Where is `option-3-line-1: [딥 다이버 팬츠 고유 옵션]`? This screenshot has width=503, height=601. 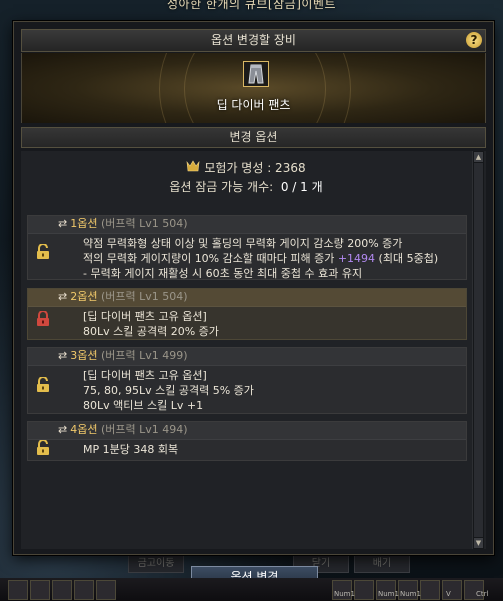
option-3-line-1: [딥 다이버 팬츠 고유 옵션] is located at coordinates (145, 375).